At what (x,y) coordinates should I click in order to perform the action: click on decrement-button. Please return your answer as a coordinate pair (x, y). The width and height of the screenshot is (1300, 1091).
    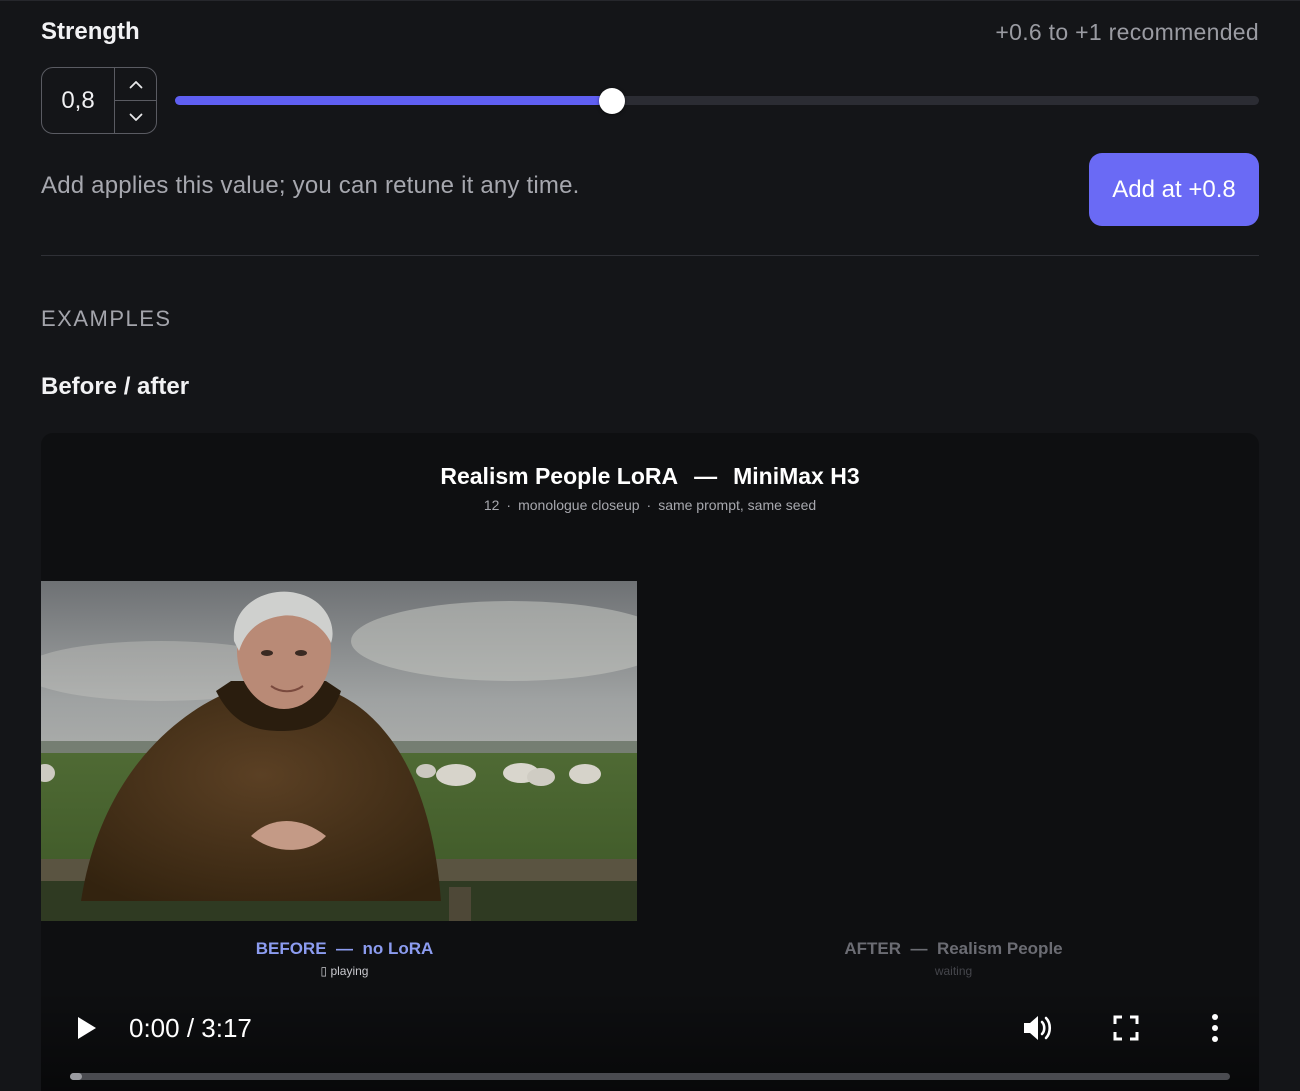
    Looking at the image, I should click on (135, 116).